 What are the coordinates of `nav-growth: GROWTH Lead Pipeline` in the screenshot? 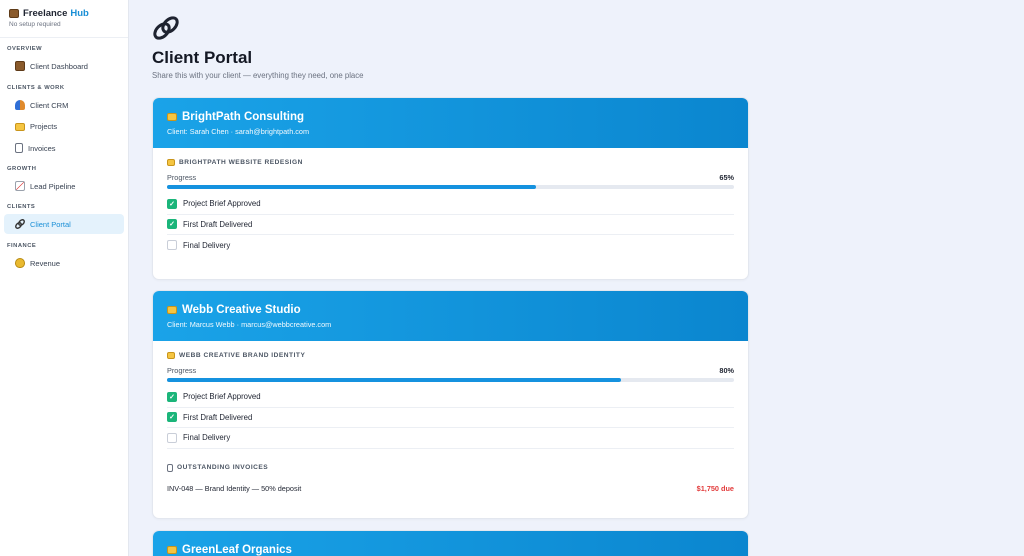 It's located at (64, 181).